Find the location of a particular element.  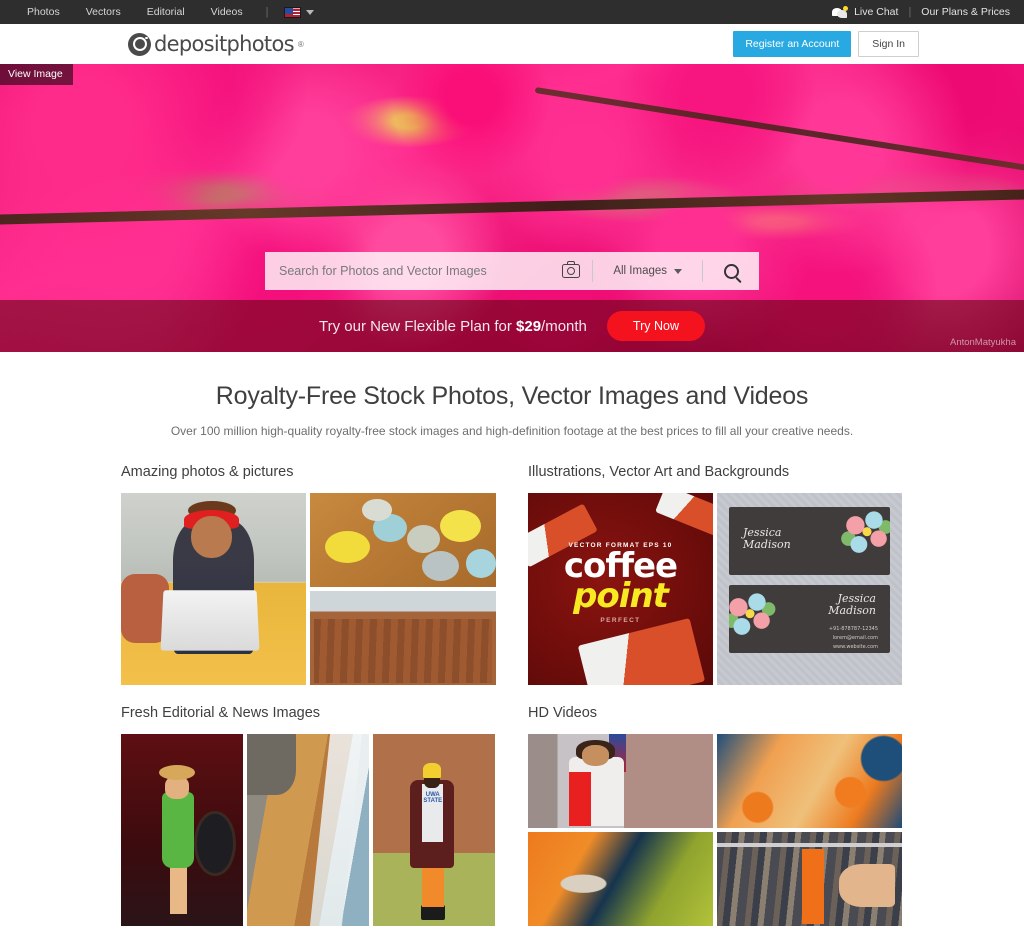

top-nav: Photos Vectors Editorial Videos | is located at coordinates (164, 12).